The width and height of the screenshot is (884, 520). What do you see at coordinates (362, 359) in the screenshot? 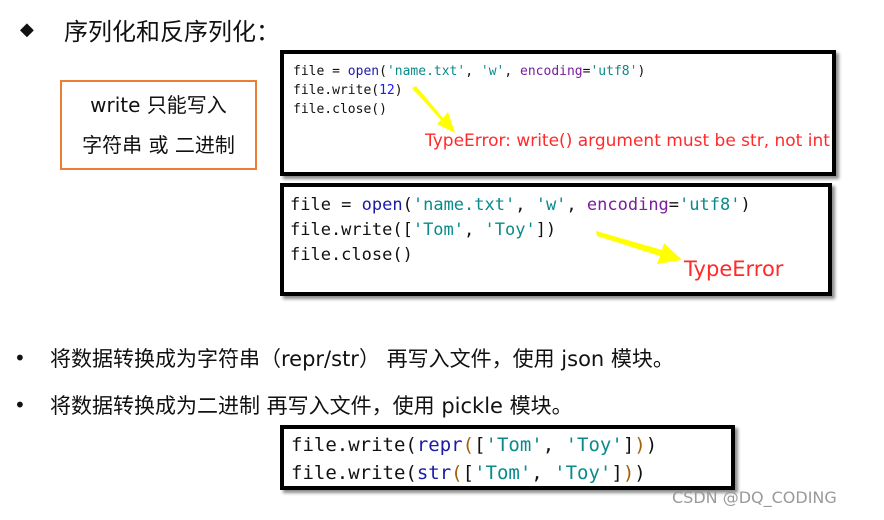
I see `bullet-text: 将数据转换成为字符串（repr/str） 再写入文件，使用 json 模块。` at bounding box center [362, 359].